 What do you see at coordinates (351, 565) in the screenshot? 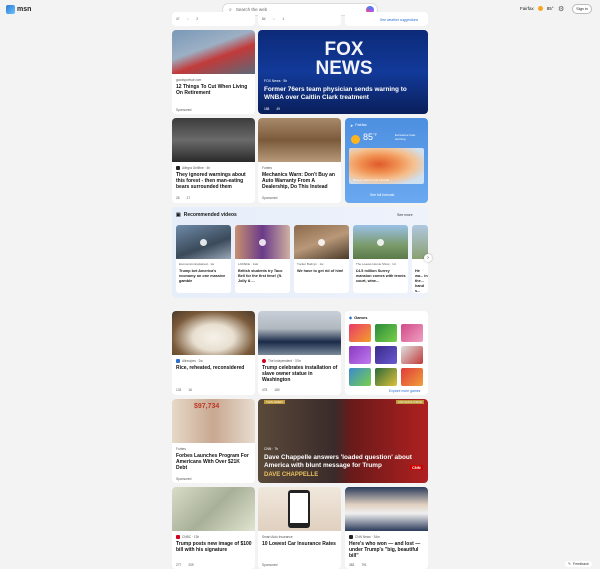
I see `like-count: 383` at bounding box center [351, 565].